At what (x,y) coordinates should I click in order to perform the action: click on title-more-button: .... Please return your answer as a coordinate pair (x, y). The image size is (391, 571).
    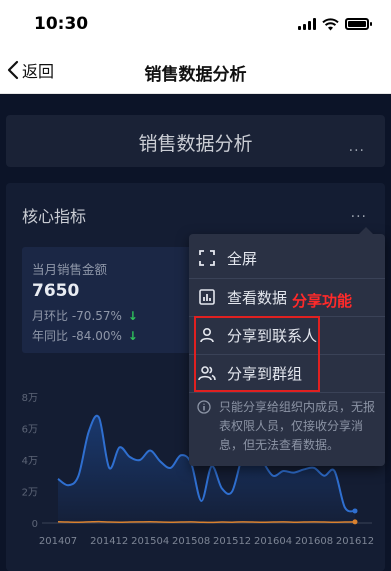
    Looking at the image, I should click on (357, 147).